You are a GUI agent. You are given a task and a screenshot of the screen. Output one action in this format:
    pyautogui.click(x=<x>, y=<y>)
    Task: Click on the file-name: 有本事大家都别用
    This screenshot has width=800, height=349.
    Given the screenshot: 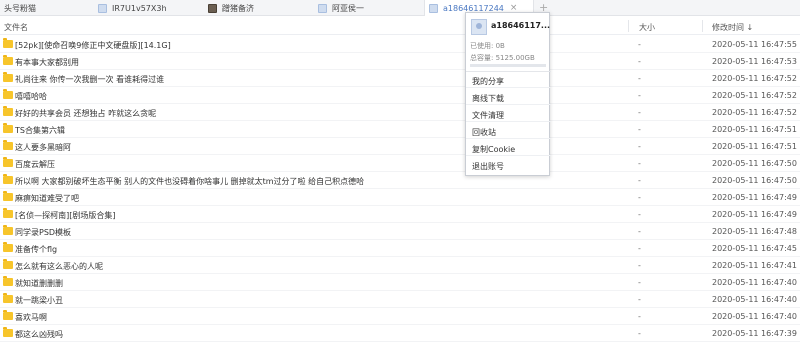 What is the action you would take?
    pyautogui.click(x=47, y=62)
    